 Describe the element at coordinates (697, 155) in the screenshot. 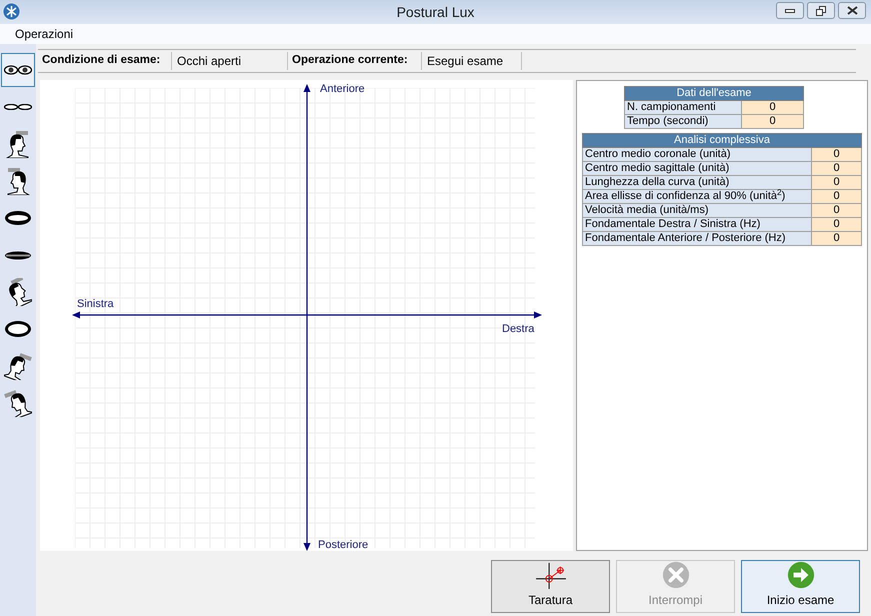

I see `table-cell: Centro medio coronale (unità)` at that location.